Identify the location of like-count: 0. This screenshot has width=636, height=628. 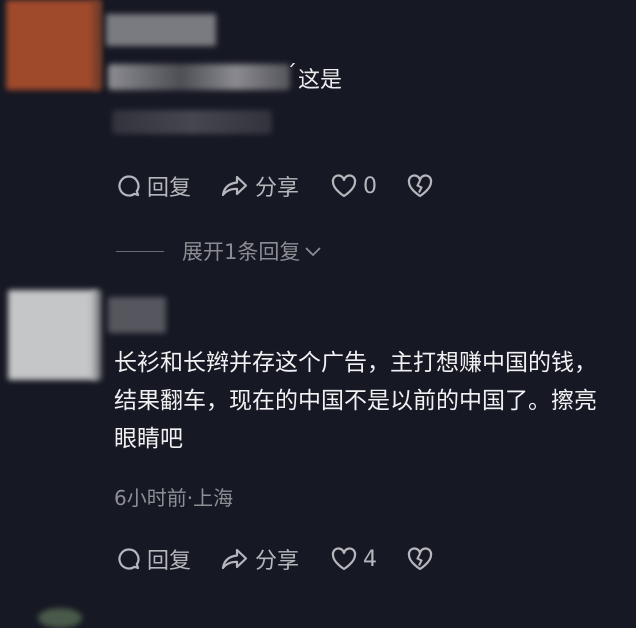
(370, 186).